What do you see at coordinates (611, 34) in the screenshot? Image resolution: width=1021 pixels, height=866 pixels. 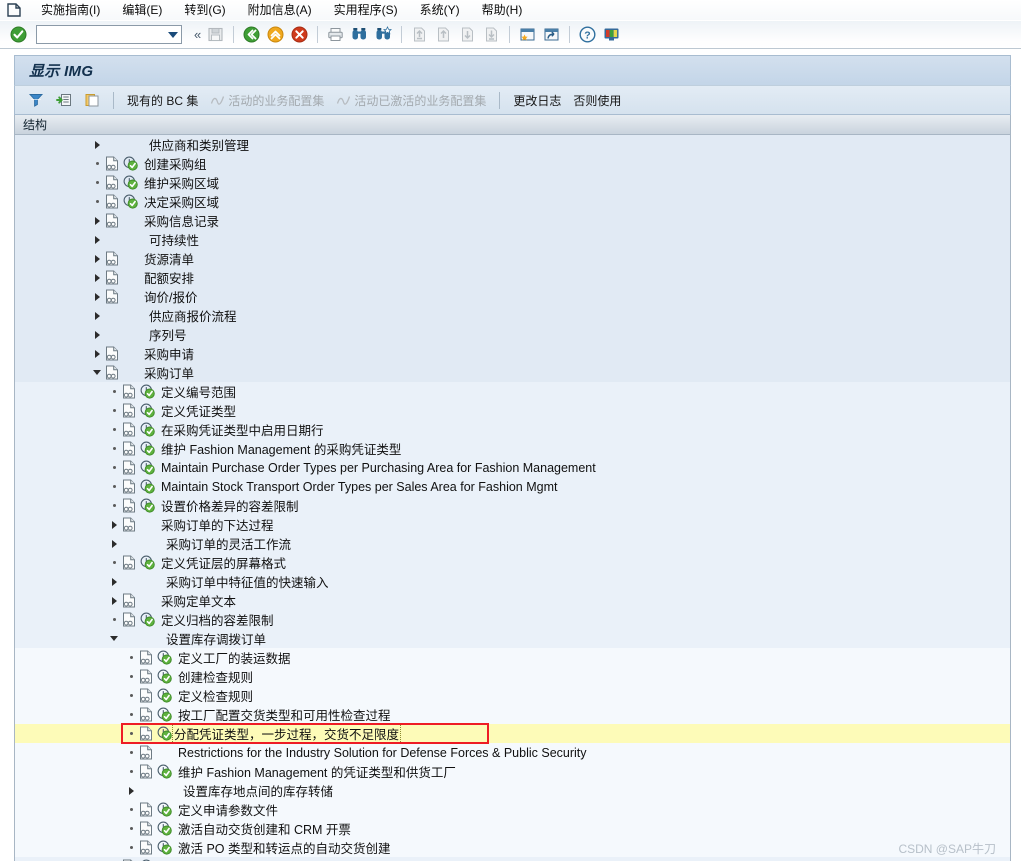 I see `customize-layout-button` at bounding box center [611, 34].